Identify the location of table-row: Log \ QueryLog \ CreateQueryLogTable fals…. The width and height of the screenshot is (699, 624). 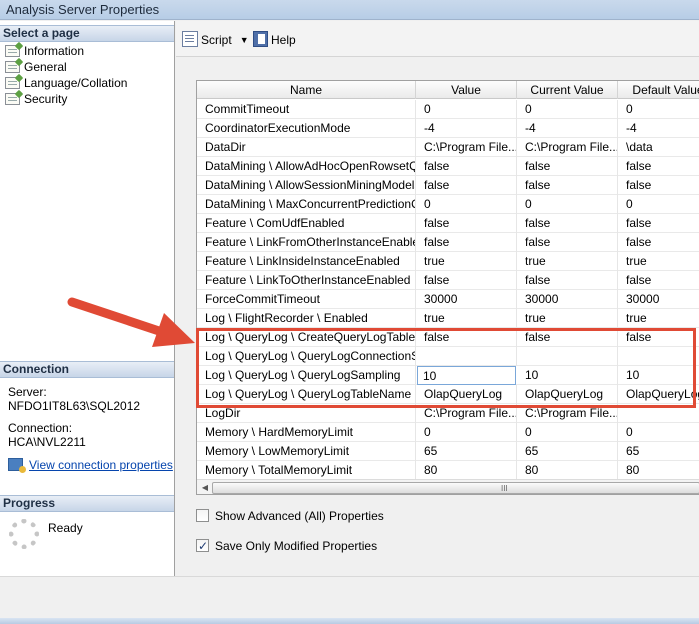
(448, 337).